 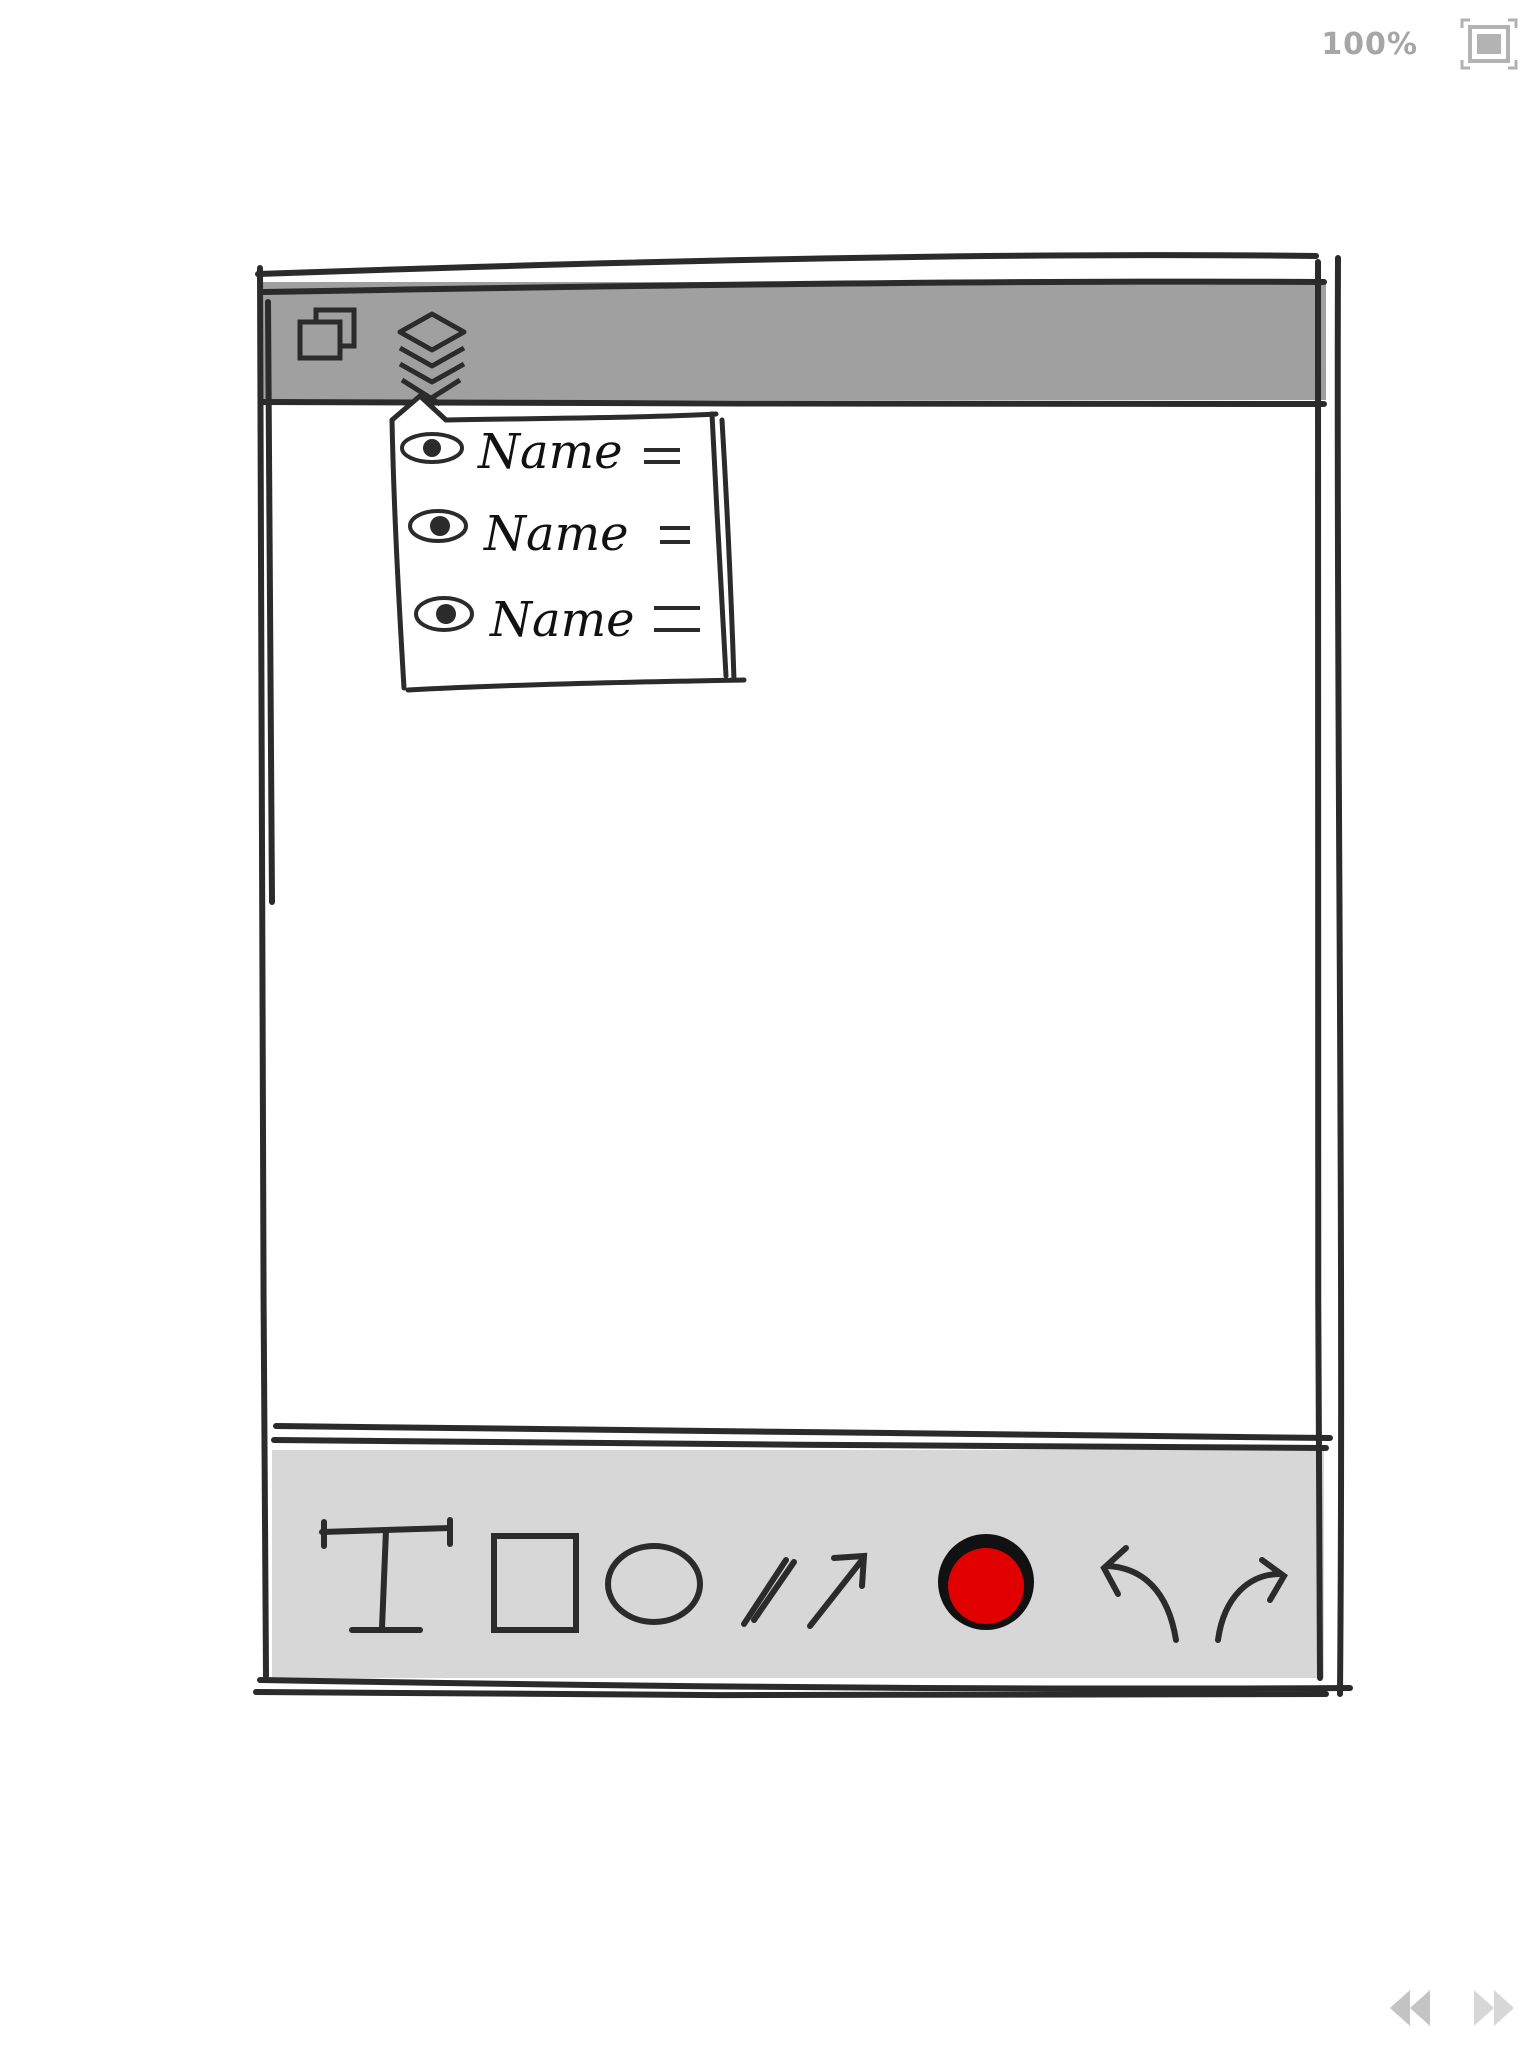 I want to click on next-icon, so click(x=1494, y=2008).